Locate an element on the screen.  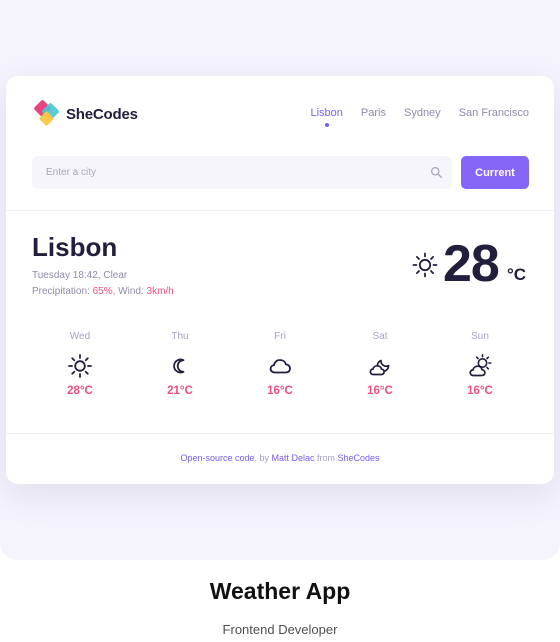
forecast-day-name: Sat is located at coordinates (380, 336).